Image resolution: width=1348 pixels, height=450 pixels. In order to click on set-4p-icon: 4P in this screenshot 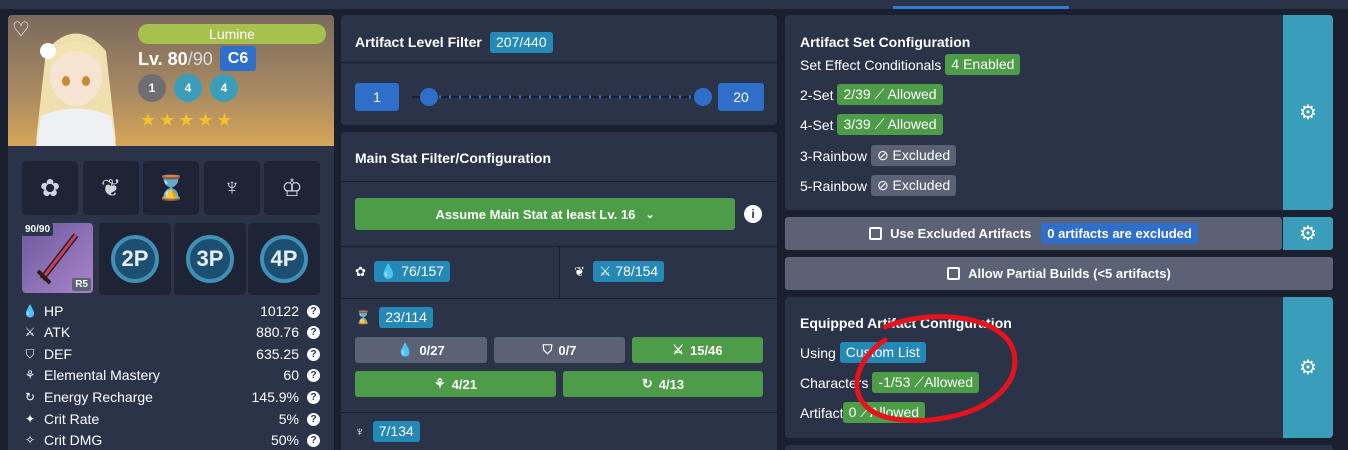, I will do `click(284, 259)`.